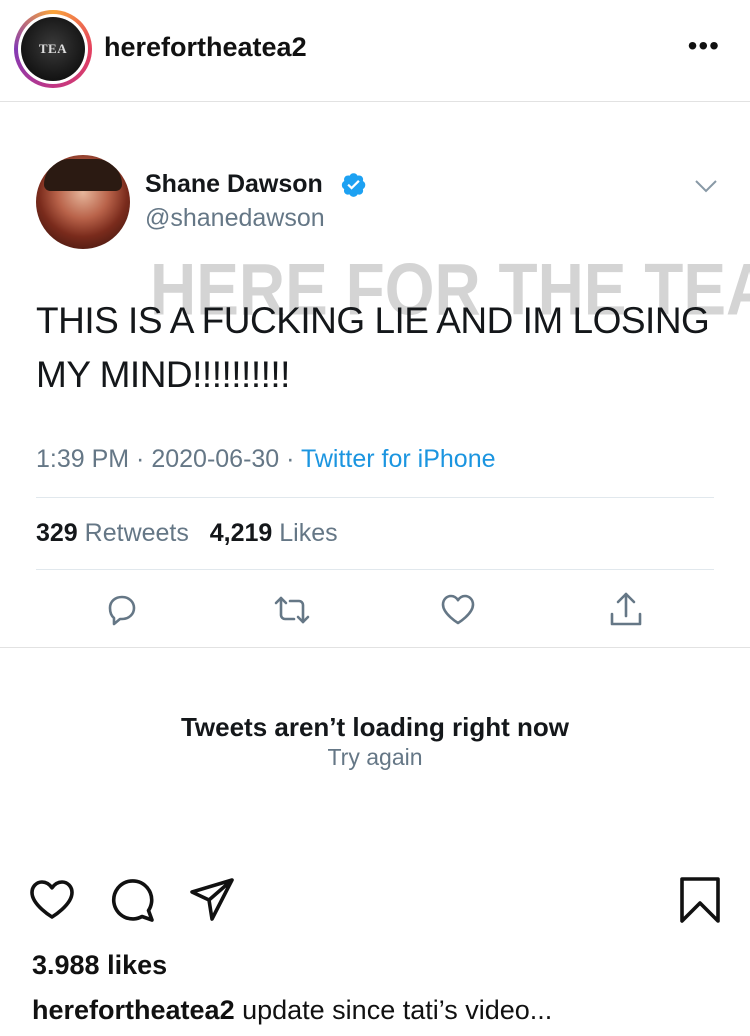 The height and width of the screenshot is (1036, 750). Describe the element at coordinates (234, 184) in the screenshot. I see `tweet-author-name: Shane Dawson` at that location.